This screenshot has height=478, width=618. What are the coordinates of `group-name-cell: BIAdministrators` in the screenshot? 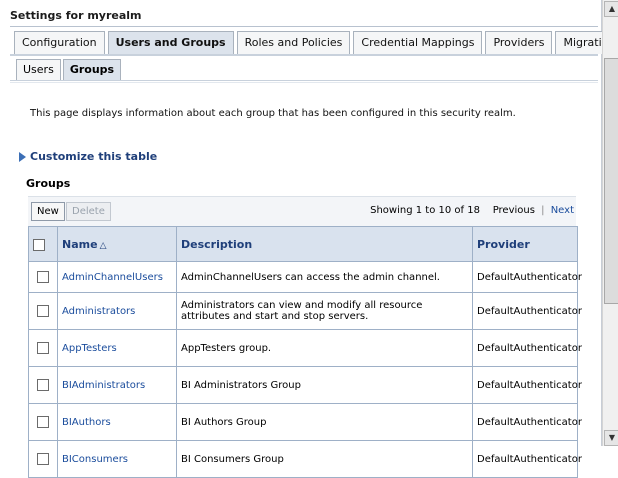 It's located at (117, 385).